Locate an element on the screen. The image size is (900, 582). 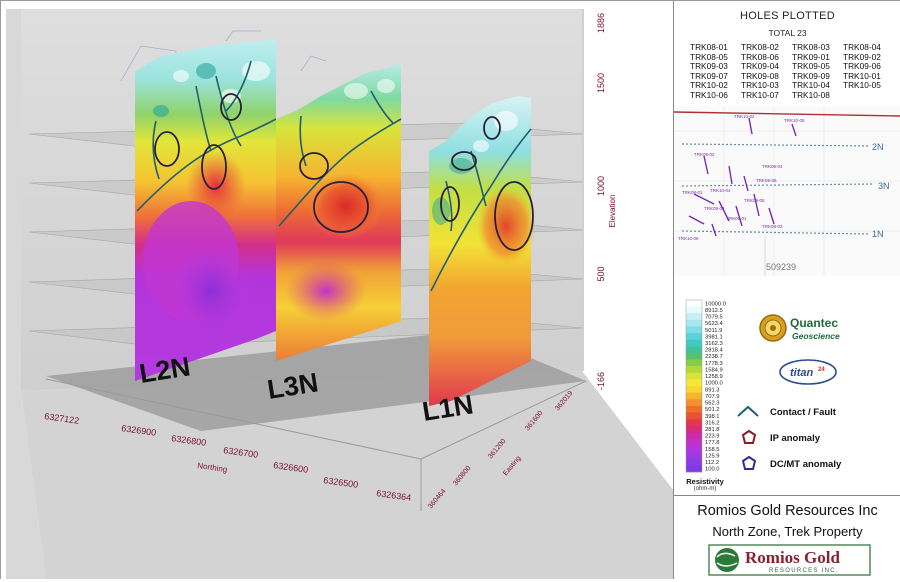
scale-value-label: 316.2 is located at coordinates (712, 423).